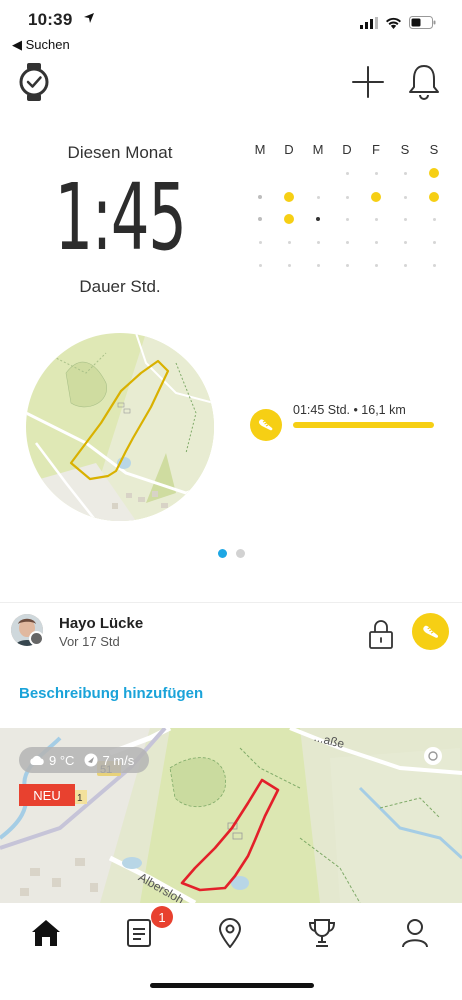 Image resolution: width=462 pixels, height=1000 pixels. I want to click on duration-unit-label: Dauer Std., so click(120, 286).